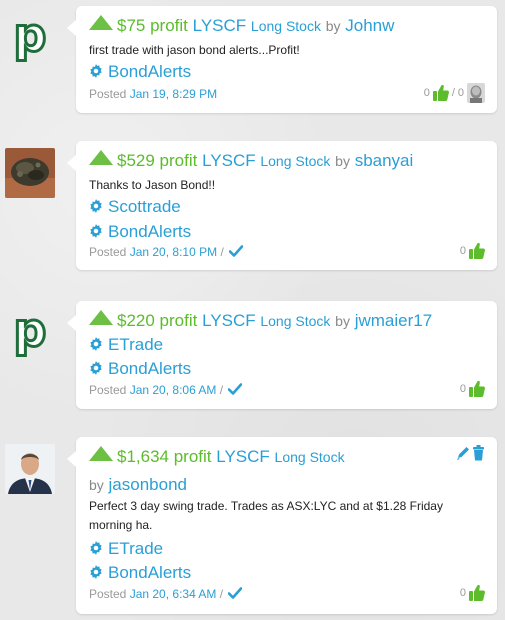 The width and height of the screenshot is (505, 620). What do you see at coordinates (369, 25) in the screenshot?
I see `username-link: Johnw` at bounding box center [369, 25].